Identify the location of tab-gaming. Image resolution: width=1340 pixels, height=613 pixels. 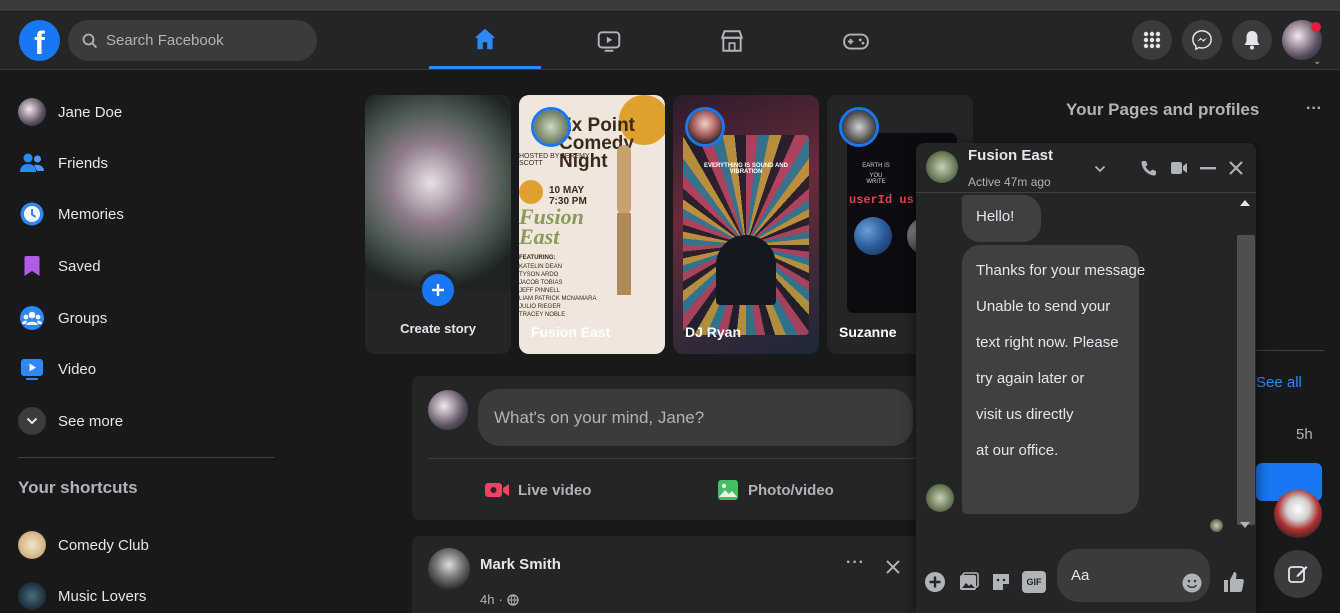
(856, 40).